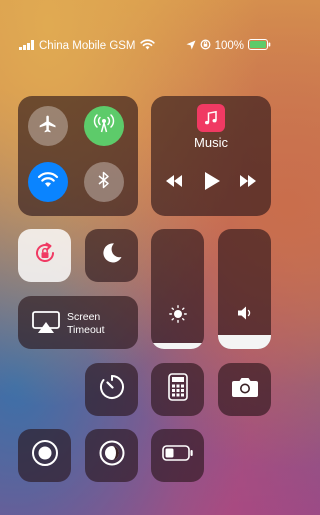 The width and height of the screenshot is (320, 515). Describe the element at coordinates (211, 118) in the screenshot. I see `music-app-icon` at that location.